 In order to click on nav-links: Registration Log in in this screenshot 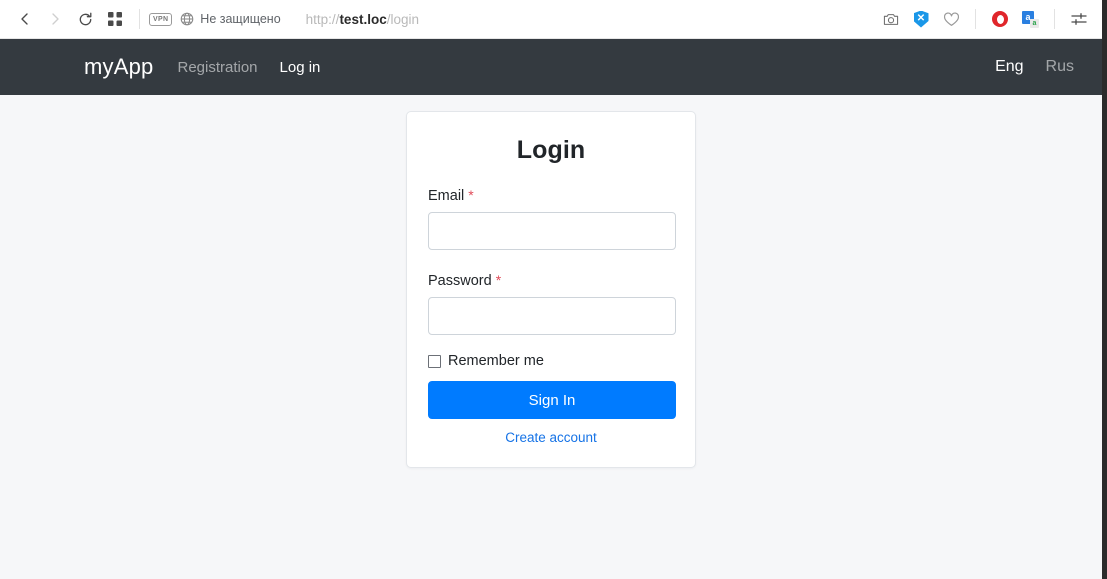, I will do `click(248, 67)`.